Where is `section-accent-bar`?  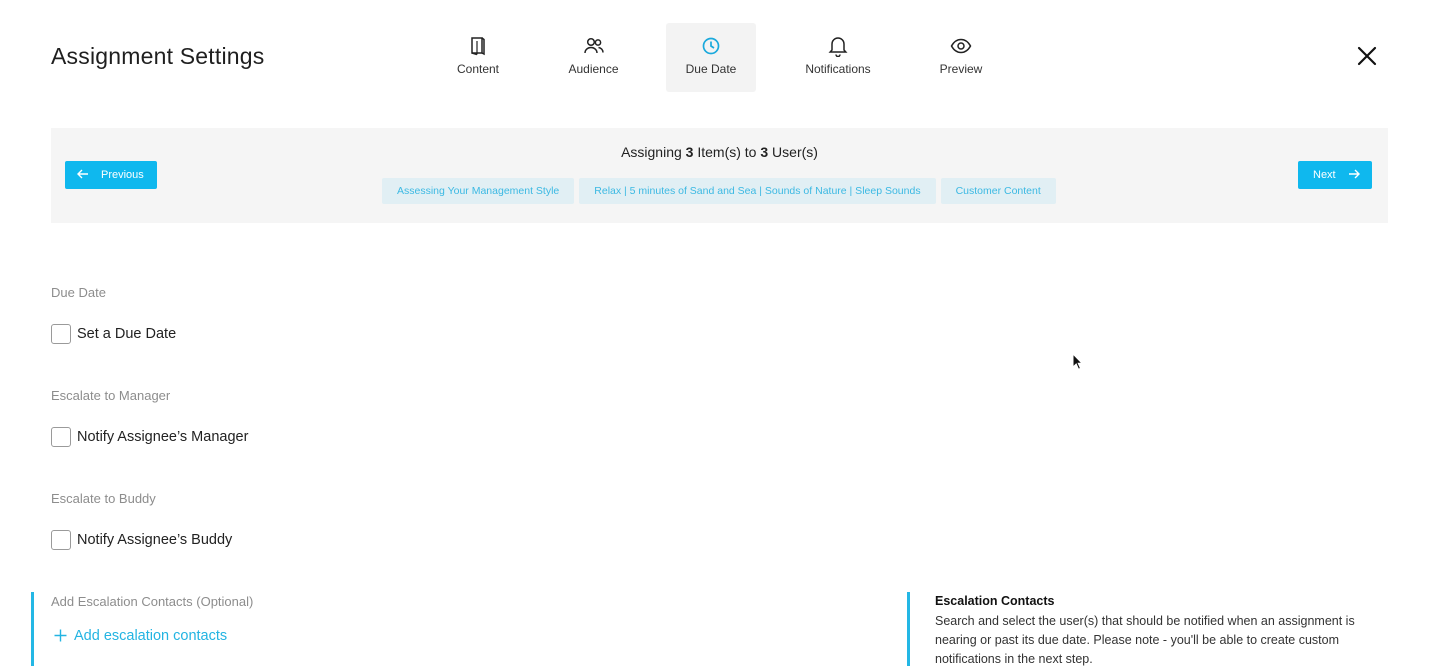 section-accent-bar is located at coordinates (32, 629).